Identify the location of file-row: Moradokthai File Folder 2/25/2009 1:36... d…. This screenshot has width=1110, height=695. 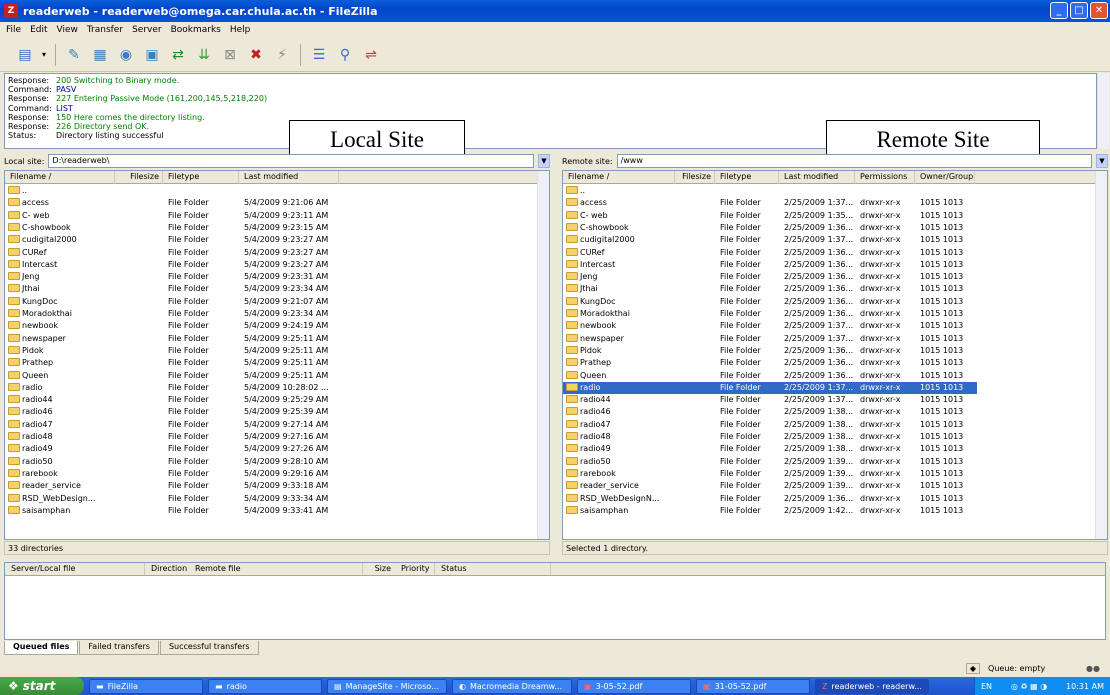
(770, 314).